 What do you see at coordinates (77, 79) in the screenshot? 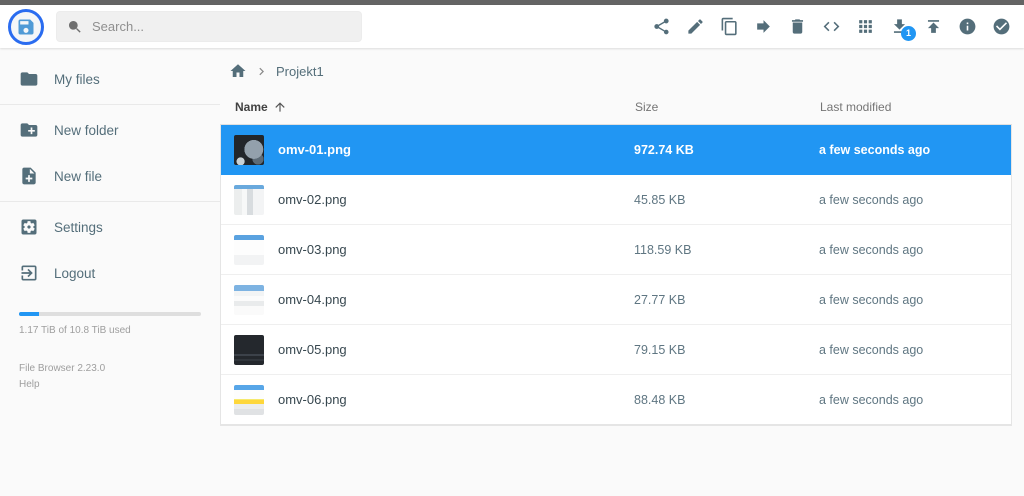
I see `sidebar-item-label: My files` at bounding box center [77, 79].